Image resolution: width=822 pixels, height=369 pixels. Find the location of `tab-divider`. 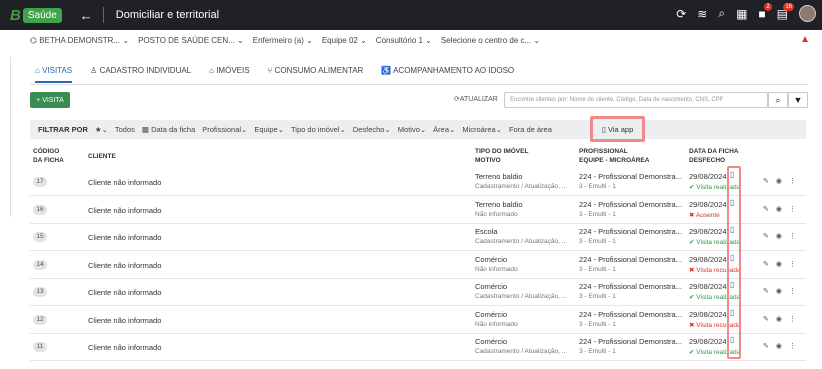

tab-divider is located at coordinates (419, 84).